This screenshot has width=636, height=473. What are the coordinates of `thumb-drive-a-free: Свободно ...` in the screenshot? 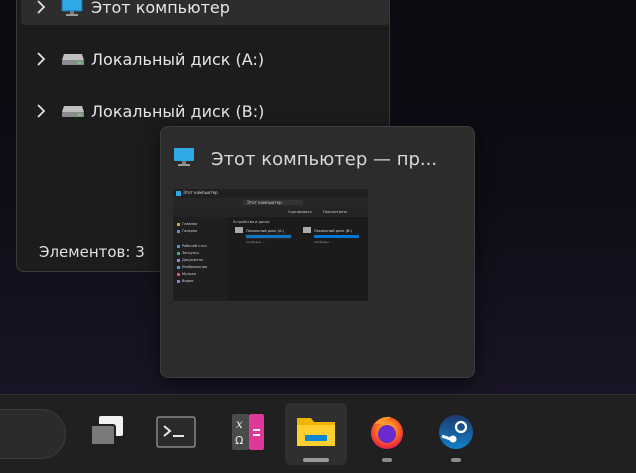 It's located at (256, 242).